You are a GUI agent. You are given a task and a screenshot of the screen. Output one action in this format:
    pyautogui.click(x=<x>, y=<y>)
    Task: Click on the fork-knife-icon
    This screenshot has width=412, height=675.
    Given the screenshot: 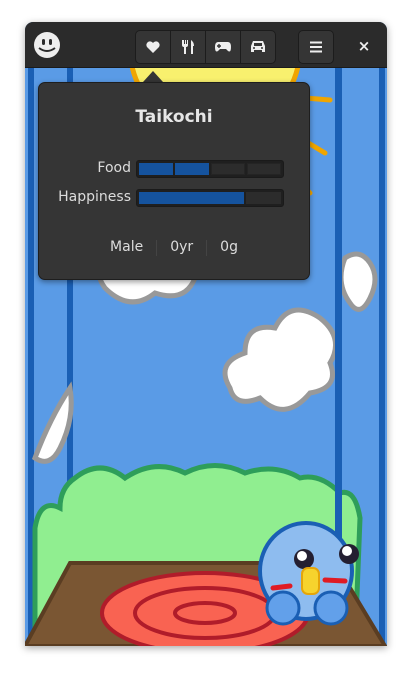 What is the action you would take?
    pyautogui.click(x=188, y=47)
    